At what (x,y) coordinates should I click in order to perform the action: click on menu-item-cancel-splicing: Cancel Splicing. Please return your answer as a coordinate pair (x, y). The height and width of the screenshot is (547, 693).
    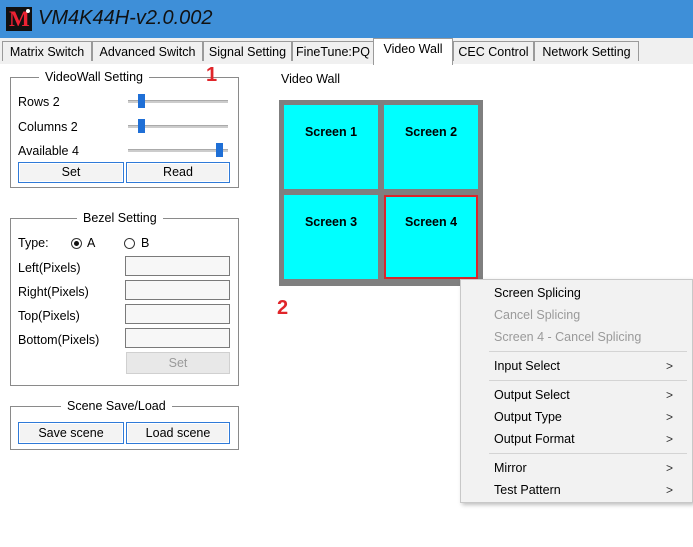
    Looking at the image, I should click on (537, 315).